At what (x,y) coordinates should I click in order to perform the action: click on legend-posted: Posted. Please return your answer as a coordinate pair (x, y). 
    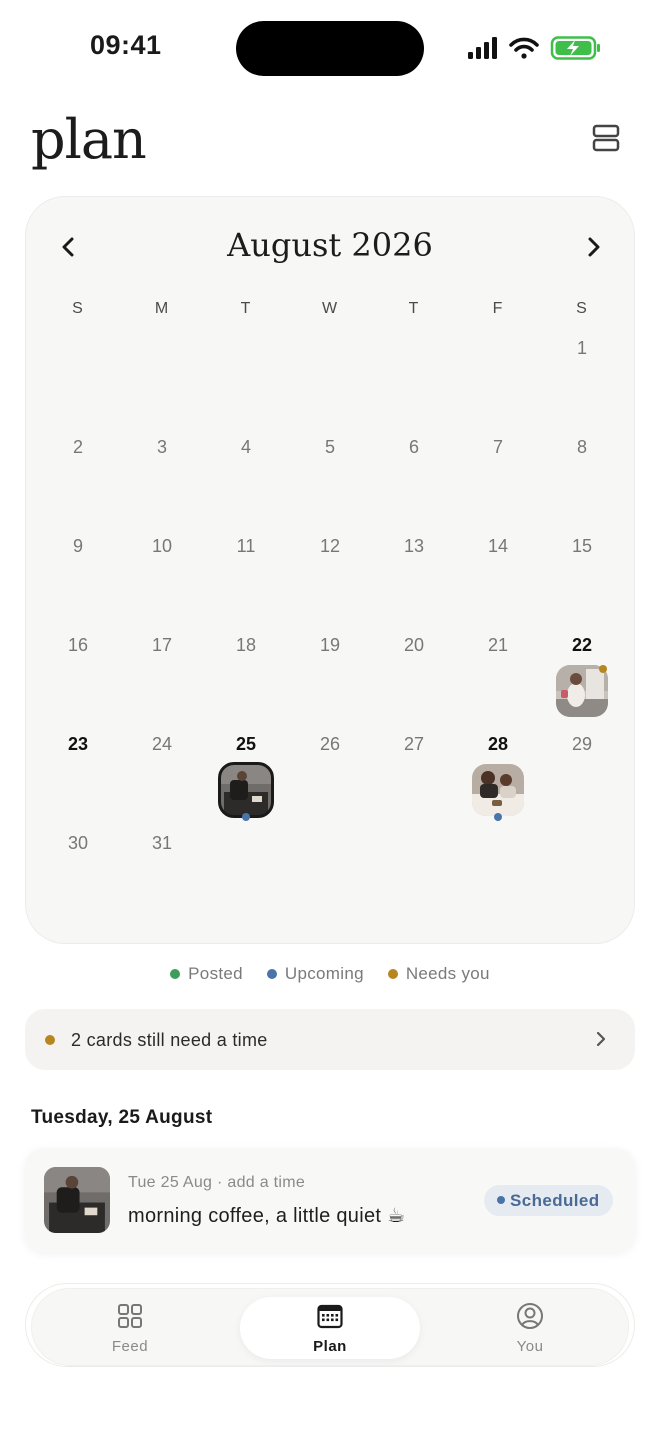
    Looking at the image, I should click on (206, 974).